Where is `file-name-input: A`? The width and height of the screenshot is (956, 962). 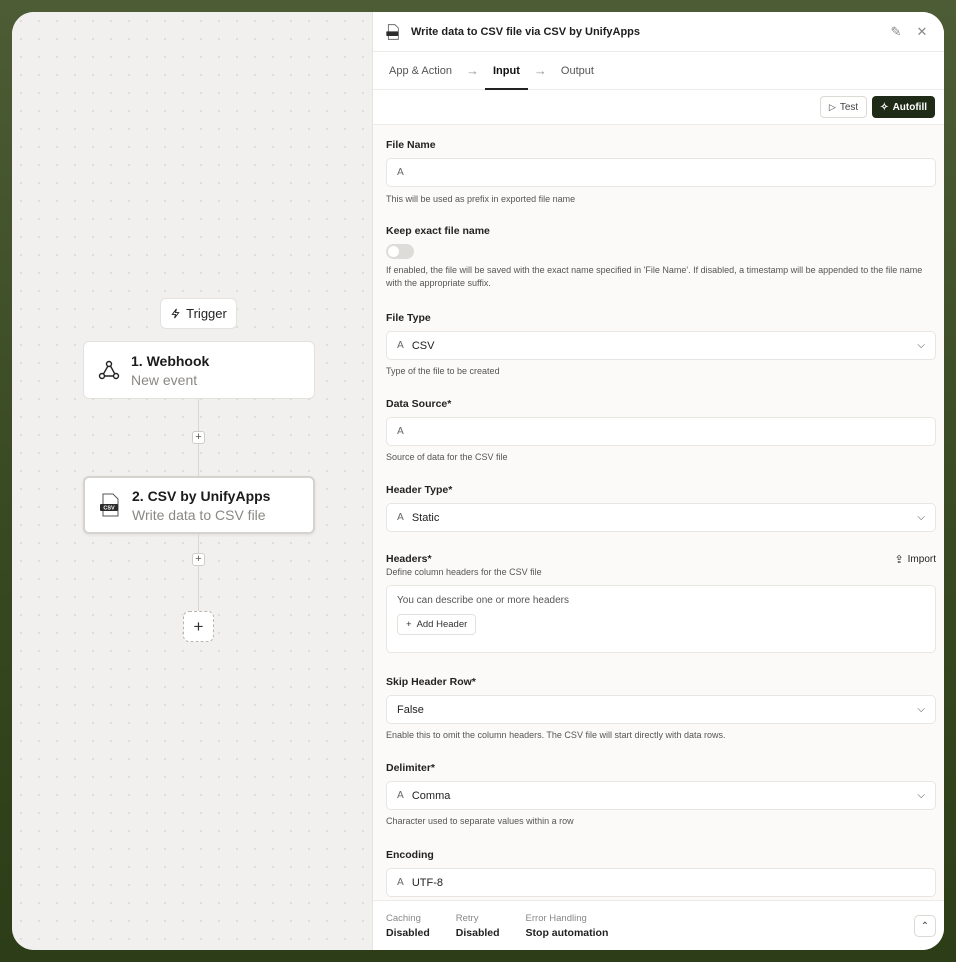
file-name-input: A is located at coordinates (661, 172).